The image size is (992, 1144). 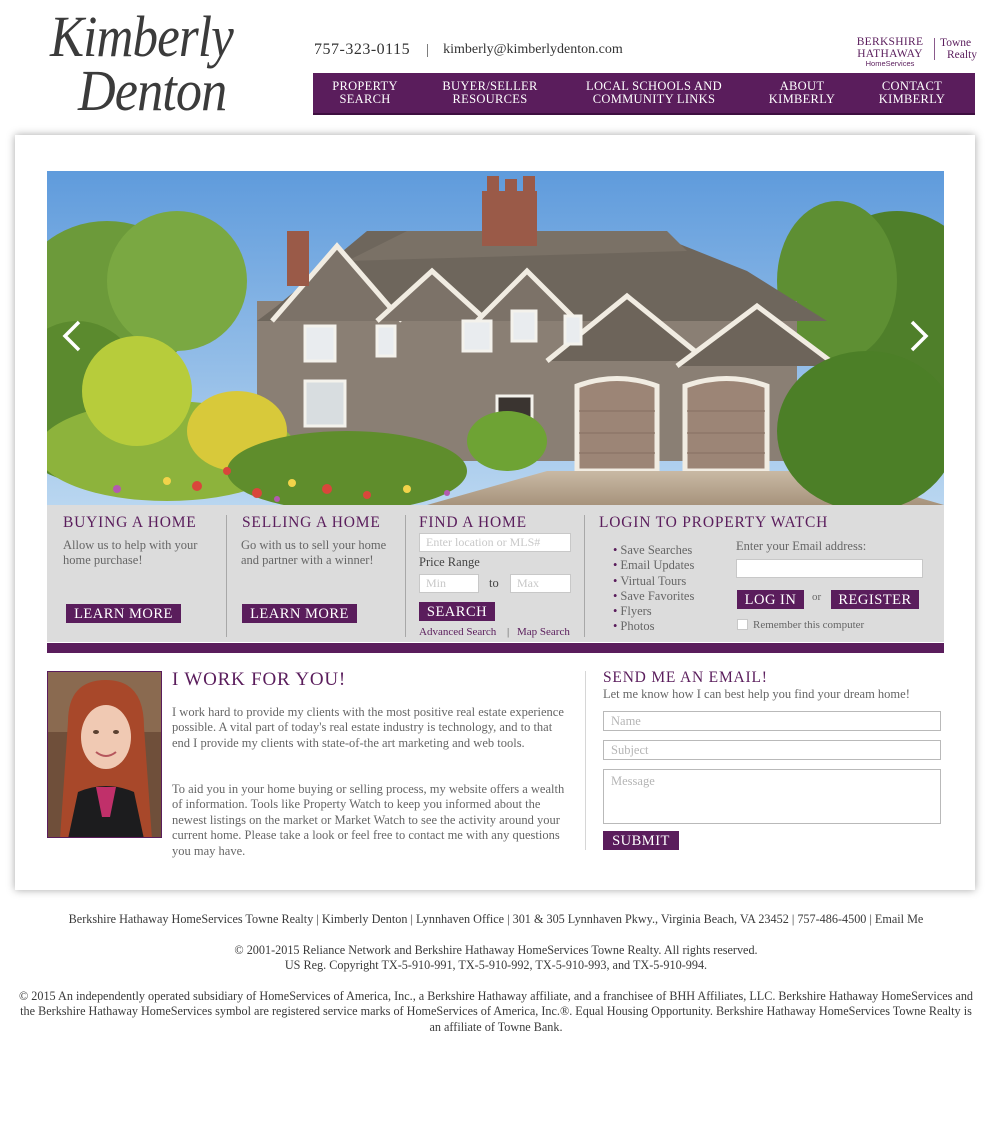 I want to click on slideshow-next-arrow, so click(x=919, y=336).